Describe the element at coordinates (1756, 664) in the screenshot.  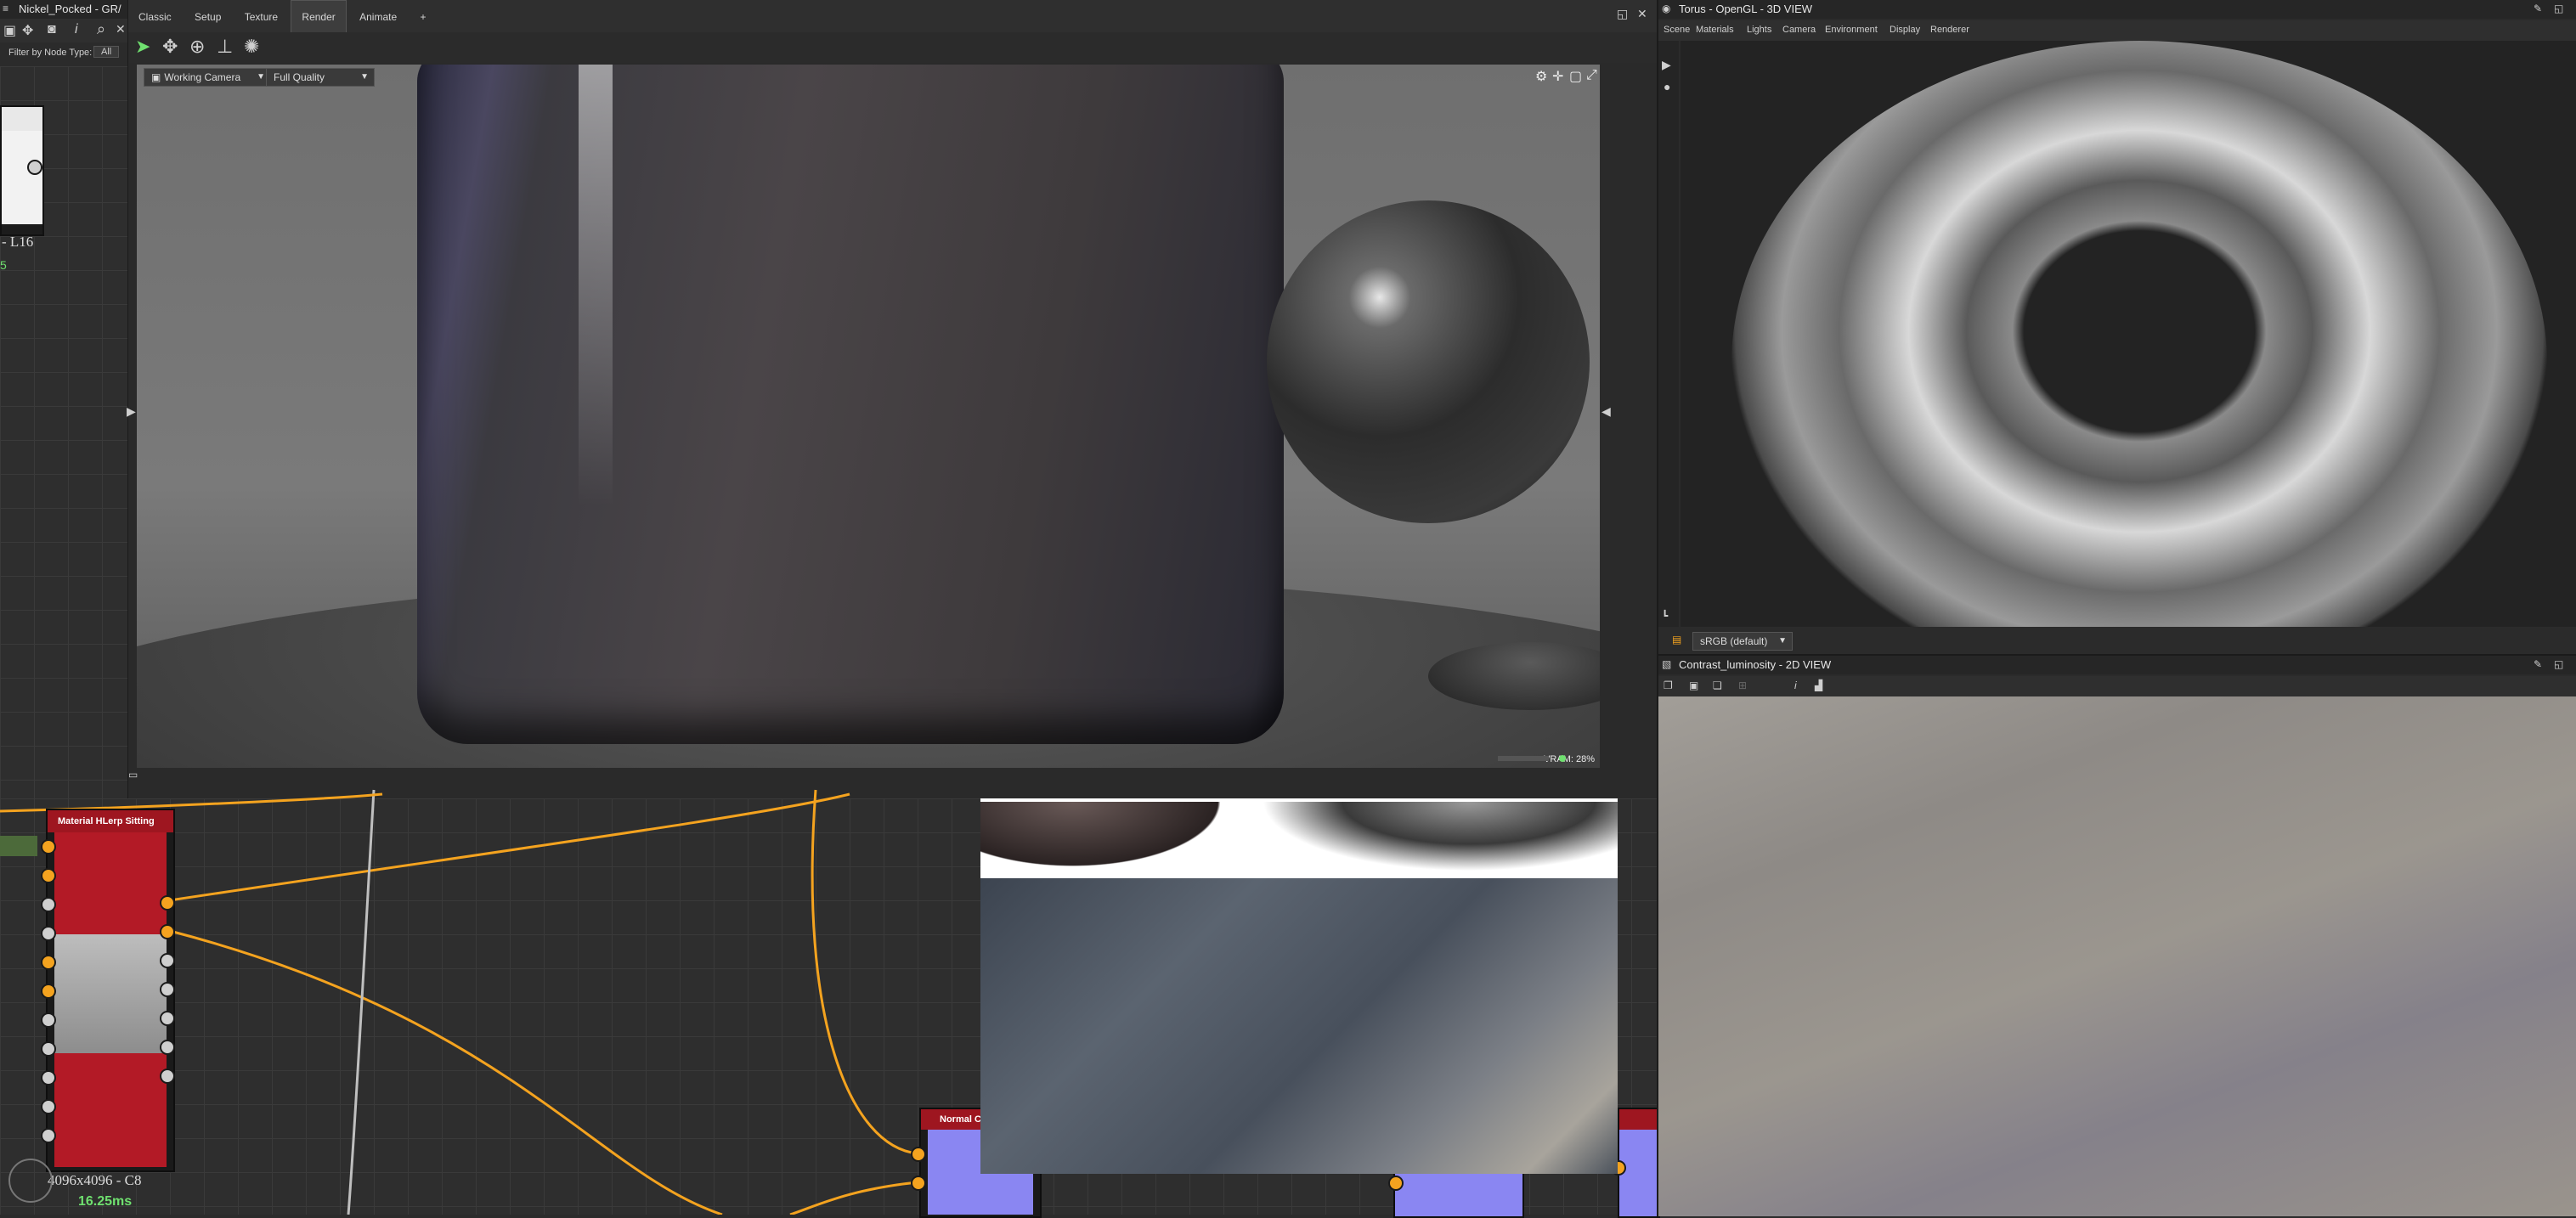
I see `view2d-title: Contrast_luminosity - 2D VIEW` at that location.